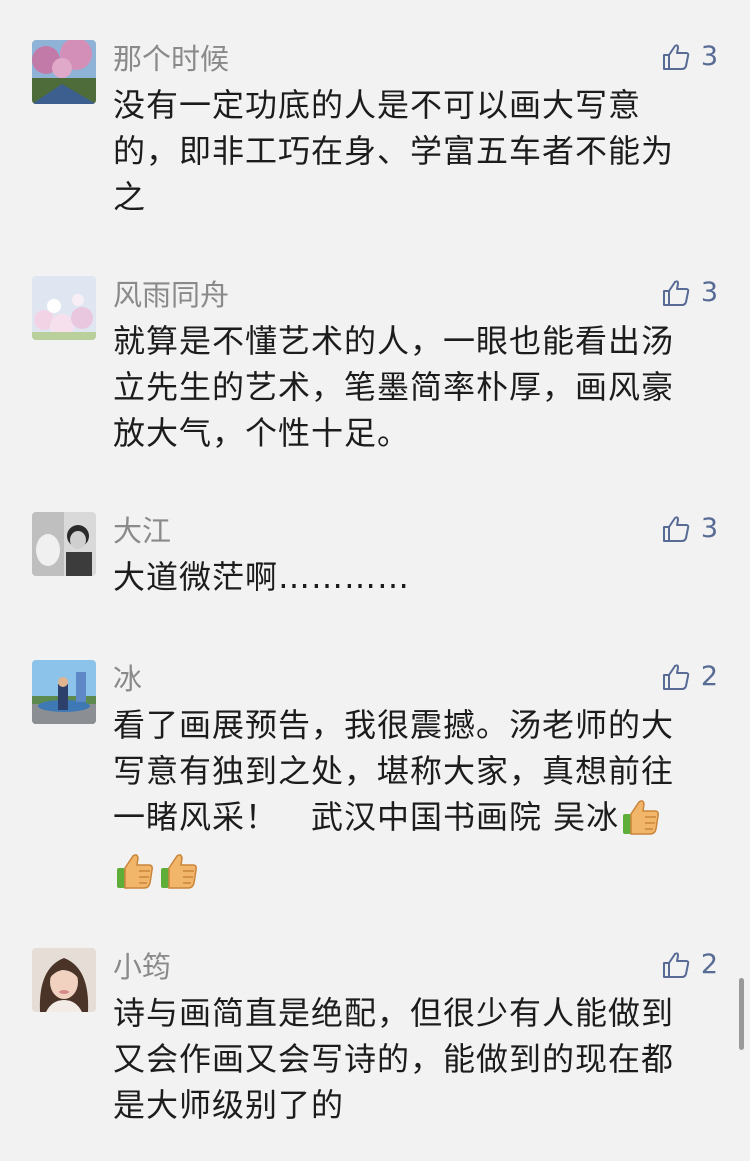 Image resolution: width=750 pixels, height=1161 pixels. What do you see at coordinates (171, 59) in the screenshot?
I see `commenter-name: 那个时候` at bounding box center [171, 59].